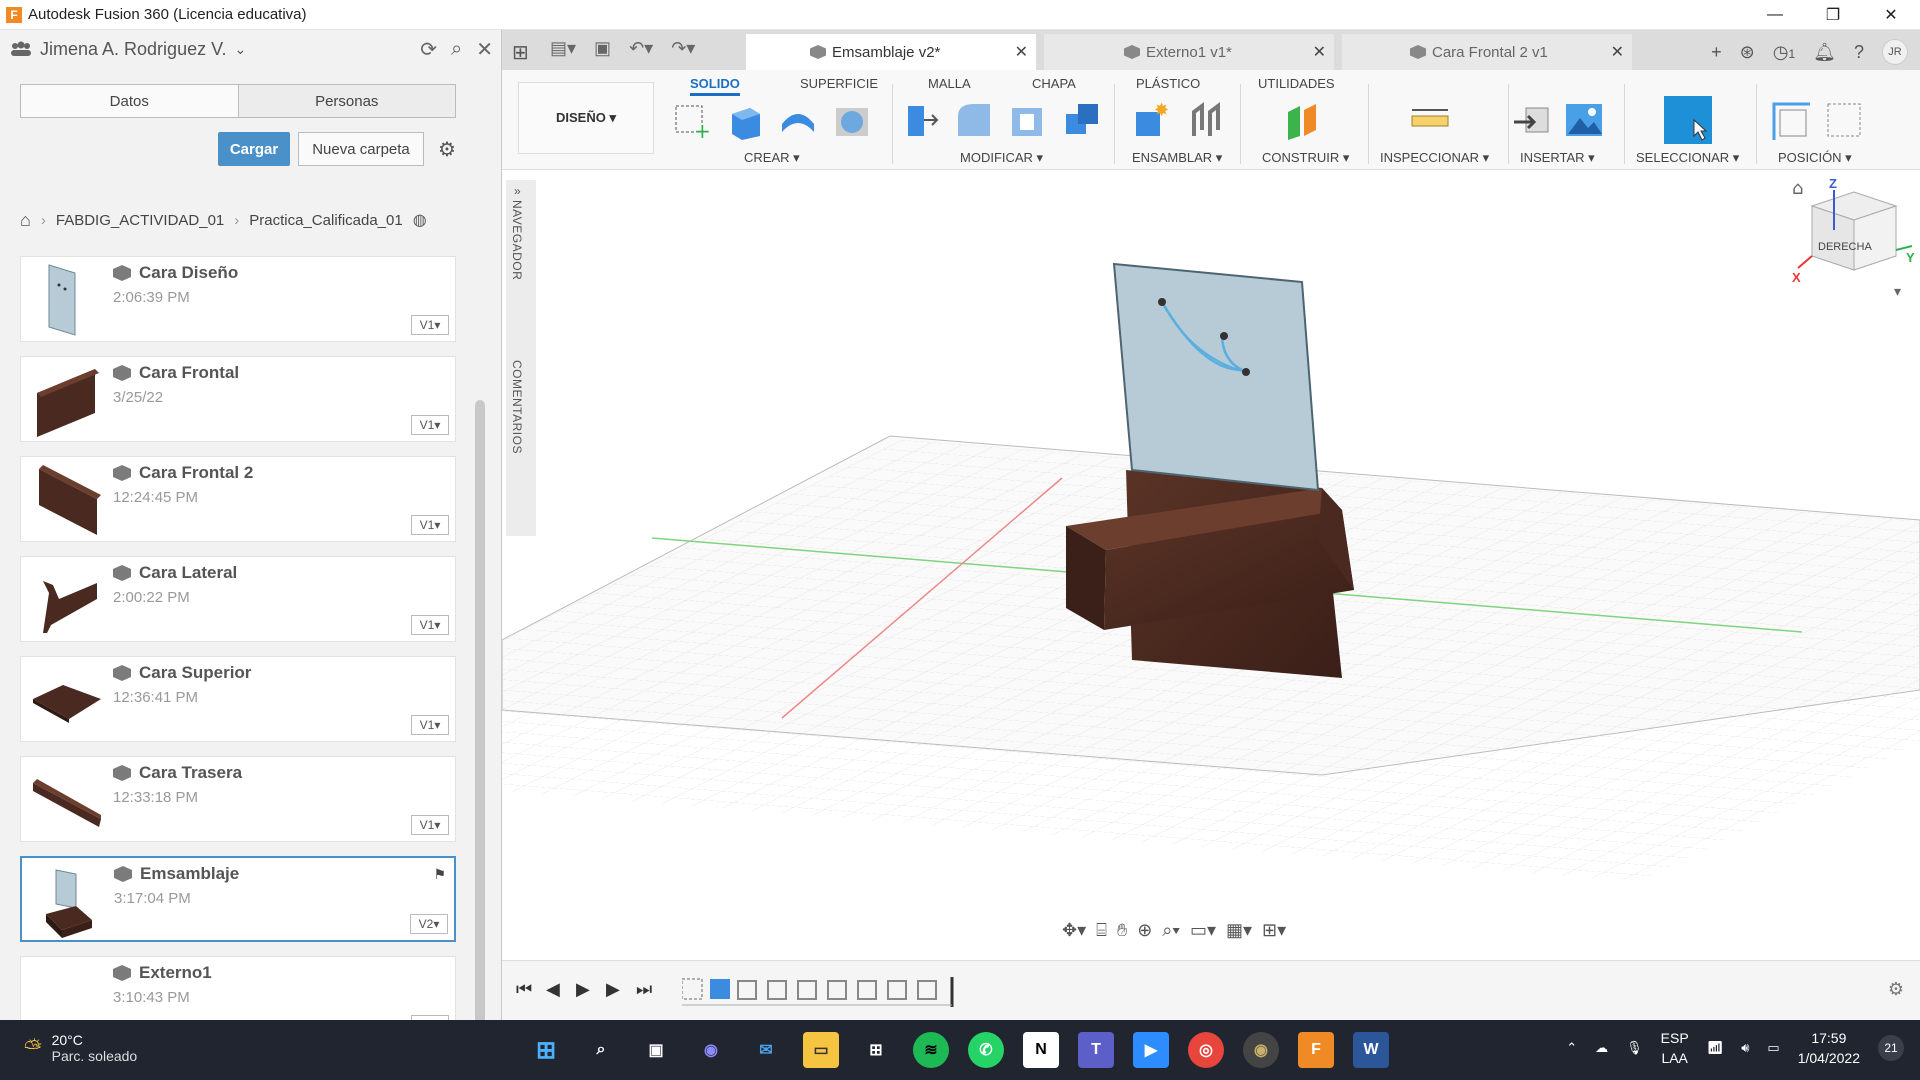 The width and height of the screenshot is (1920, 1080). I want to click on step-back-icon: ◀, so click(553, 989).